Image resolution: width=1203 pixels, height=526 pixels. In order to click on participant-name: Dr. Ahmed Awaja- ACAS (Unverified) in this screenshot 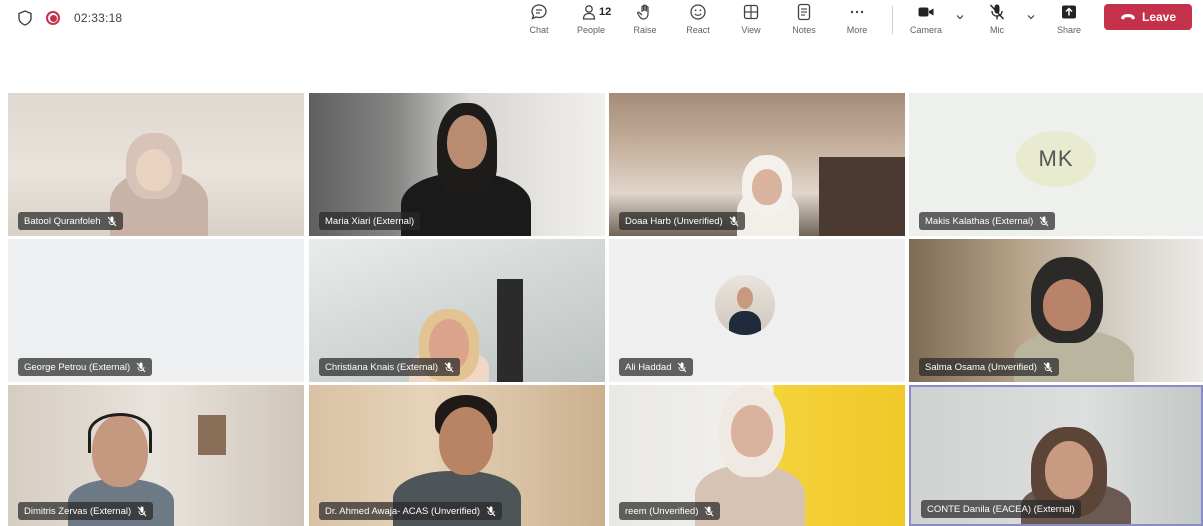, I will do `click(403, 511)`.